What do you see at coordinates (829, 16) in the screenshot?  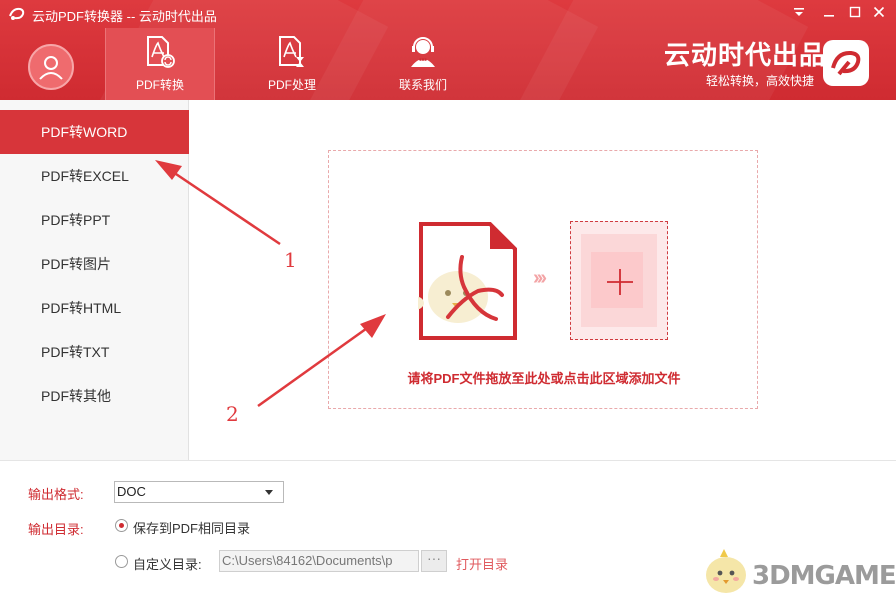 I see `minimize-icon` at bounding box center [829, 16].